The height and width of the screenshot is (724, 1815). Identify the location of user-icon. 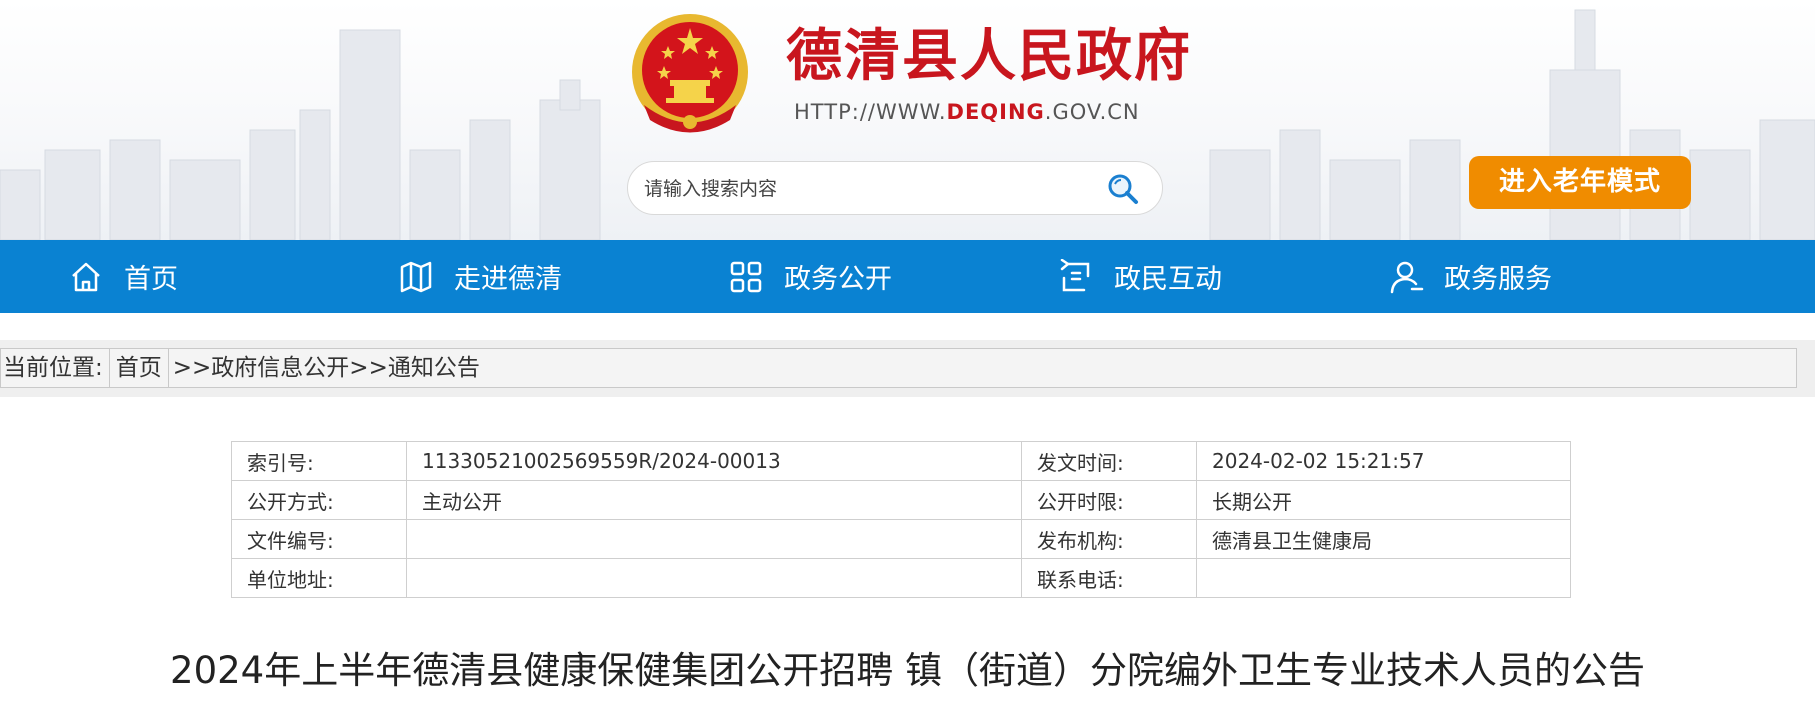
(1407, 277).